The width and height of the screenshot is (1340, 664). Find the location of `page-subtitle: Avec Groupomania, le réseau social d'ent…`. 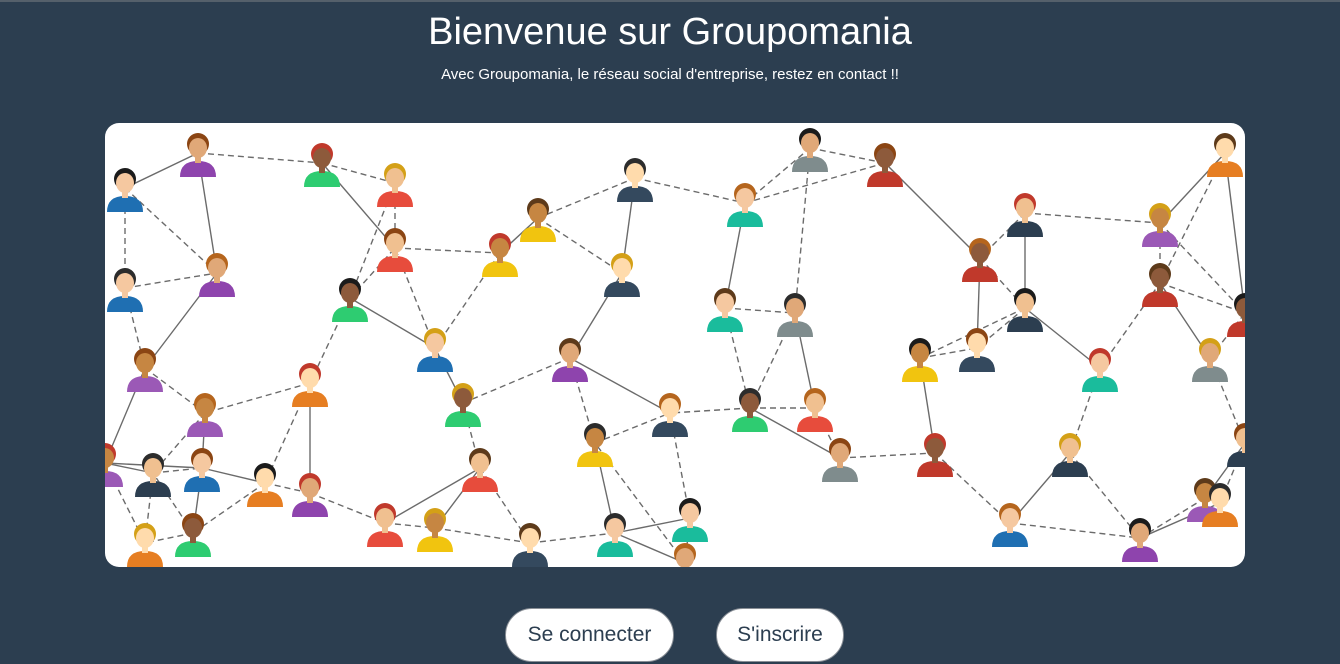

page-subtitle: Avec Groupomania, le réseau social d'ent… is located at coordinates (670, 74).